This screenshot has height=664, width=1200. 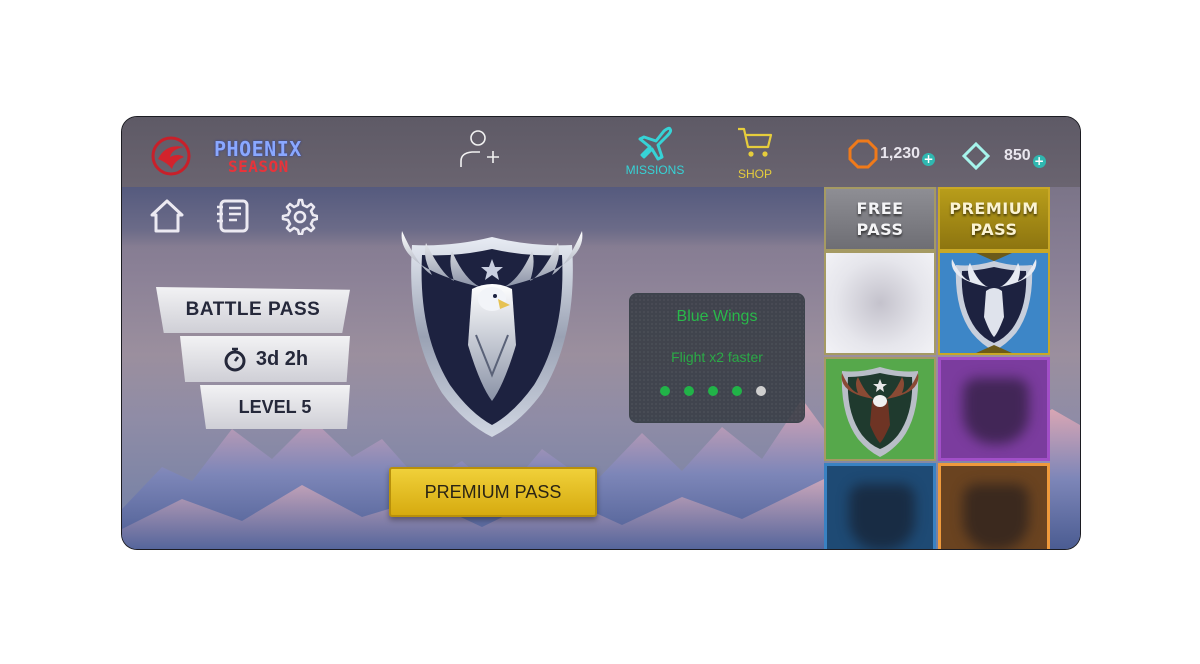 What do you see at coordinates (655, 170) in the screenshot?
I see `missions-label: MISSIONS` at bounding box center [655, 170].